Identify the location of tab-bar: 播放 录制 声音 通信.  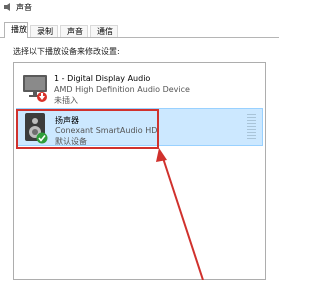
(139, 30).